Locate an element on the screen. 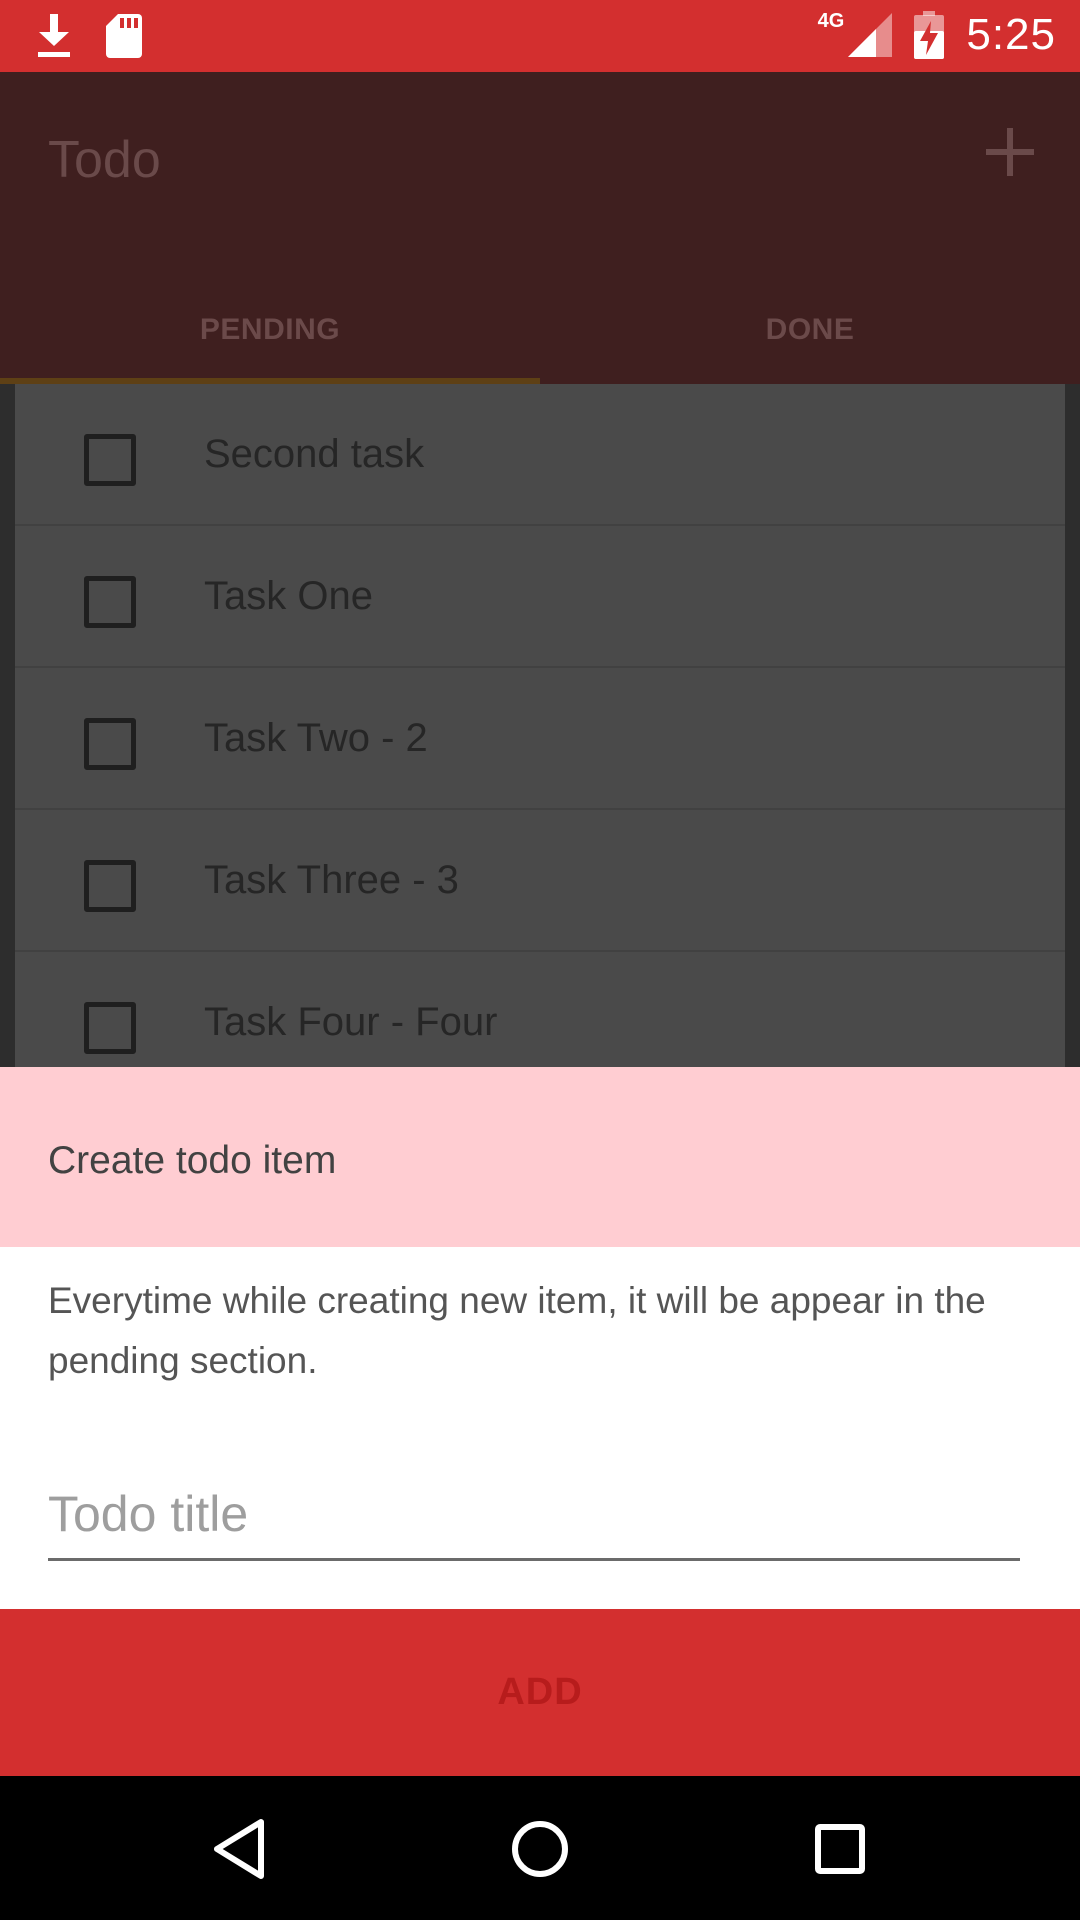  status-bar: 4G 5:25 is located at coordinates (540, 36).